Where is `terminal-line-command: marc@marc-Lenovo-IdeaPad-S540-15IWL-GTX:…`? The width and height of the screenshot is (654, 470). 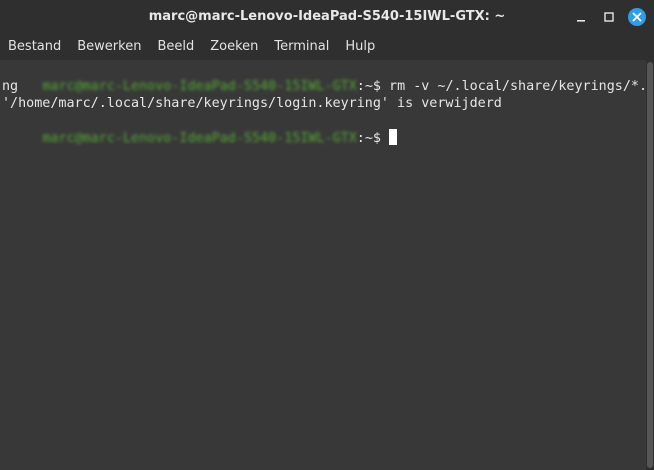 terminal-line-command: marc@marc-Lenovo-IdeaPad-S540-15IWL-GTX:… is located at coordinates (327, 77).